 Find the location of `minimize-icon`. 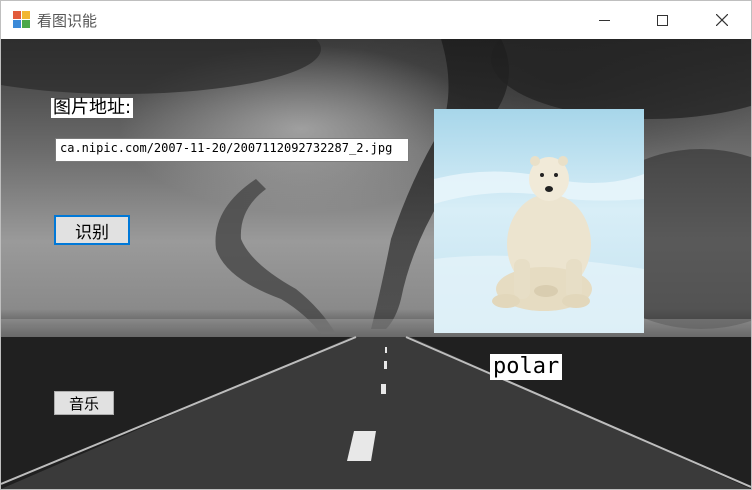

minimize-icon is located at coordinates (604, 20).